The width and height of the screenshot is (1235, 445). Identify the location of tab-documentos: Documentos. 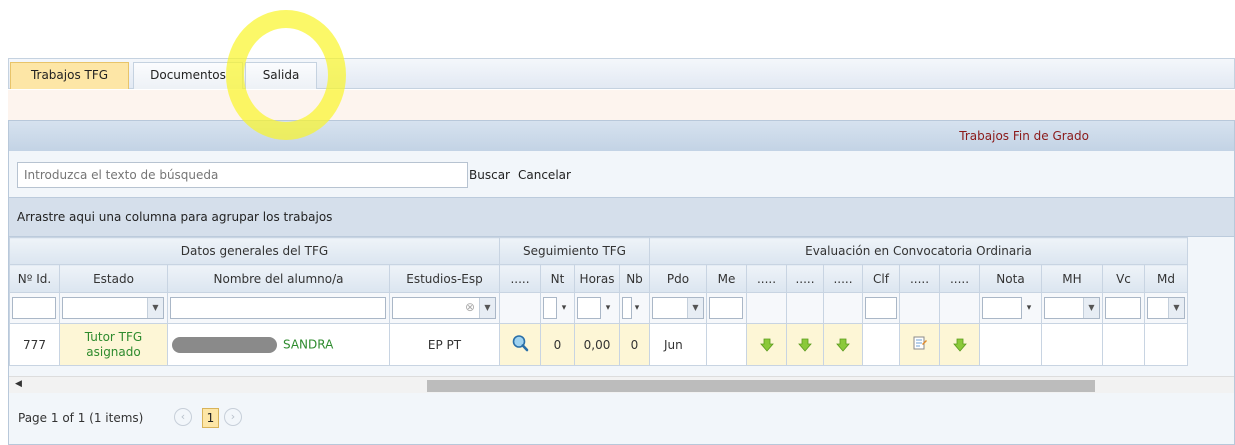
(188, 75).